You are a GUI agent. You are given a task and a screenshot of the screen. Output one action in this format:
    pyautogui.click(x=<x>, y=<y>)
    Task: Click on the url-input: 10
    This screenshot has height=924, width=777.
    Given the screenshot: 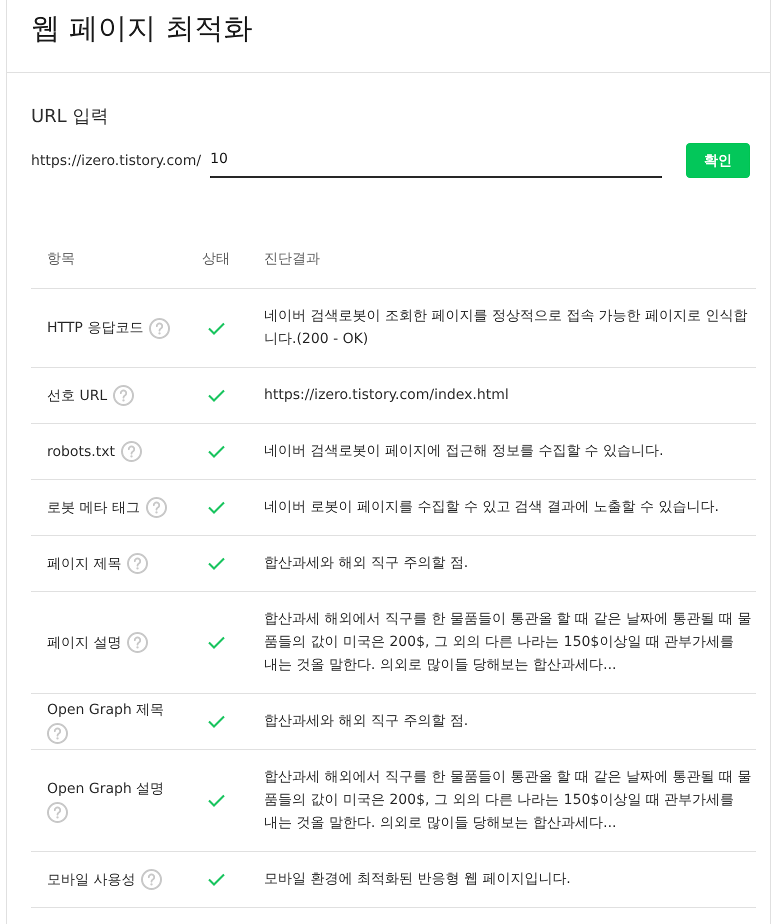 What is the action you would take?
    pyautogui.click(x=436, y=160)
    